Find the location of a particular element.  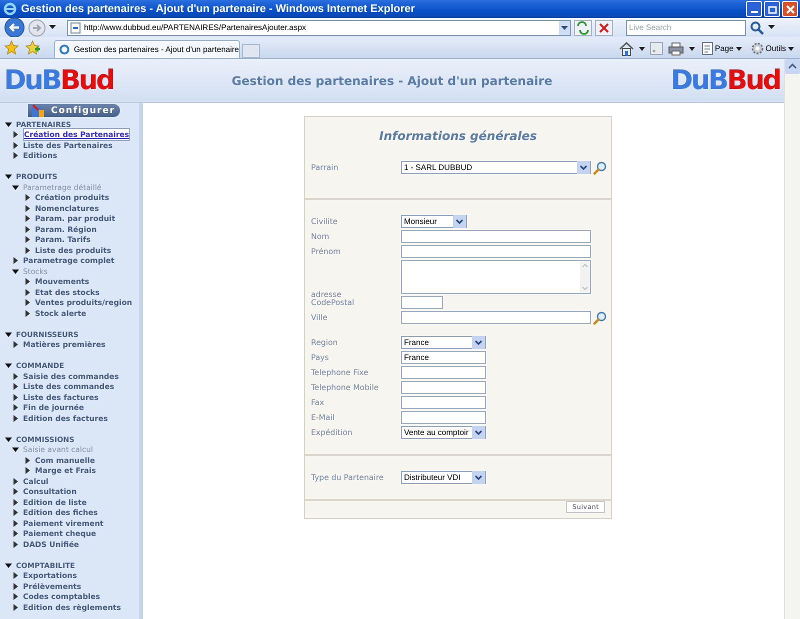

add-favorite-icon is located at coordinates (32, 47).